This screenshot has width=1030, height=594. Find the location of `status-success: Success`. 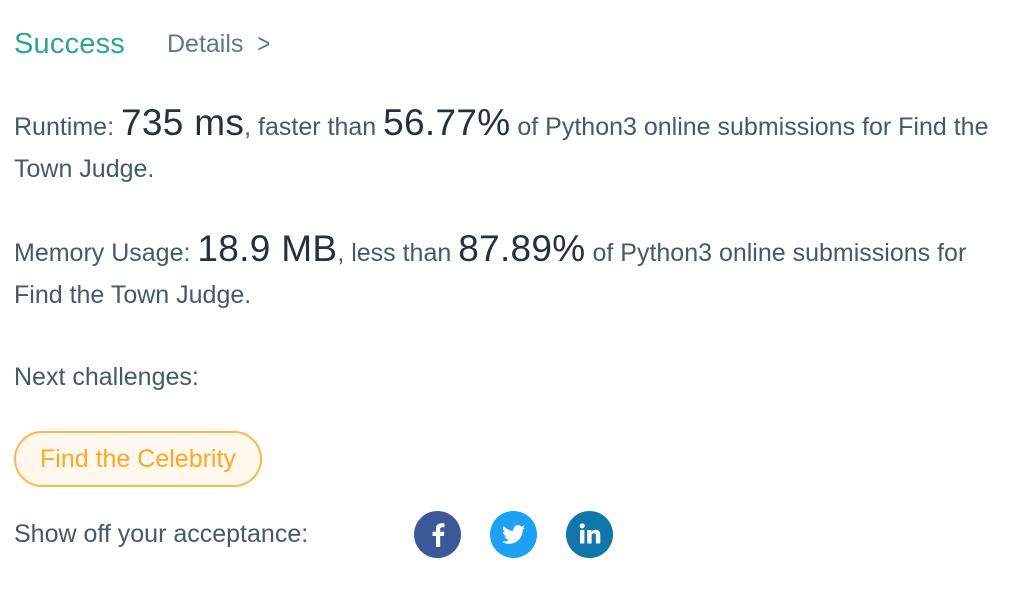

status-success: Success is located at coordinates (69, 43).